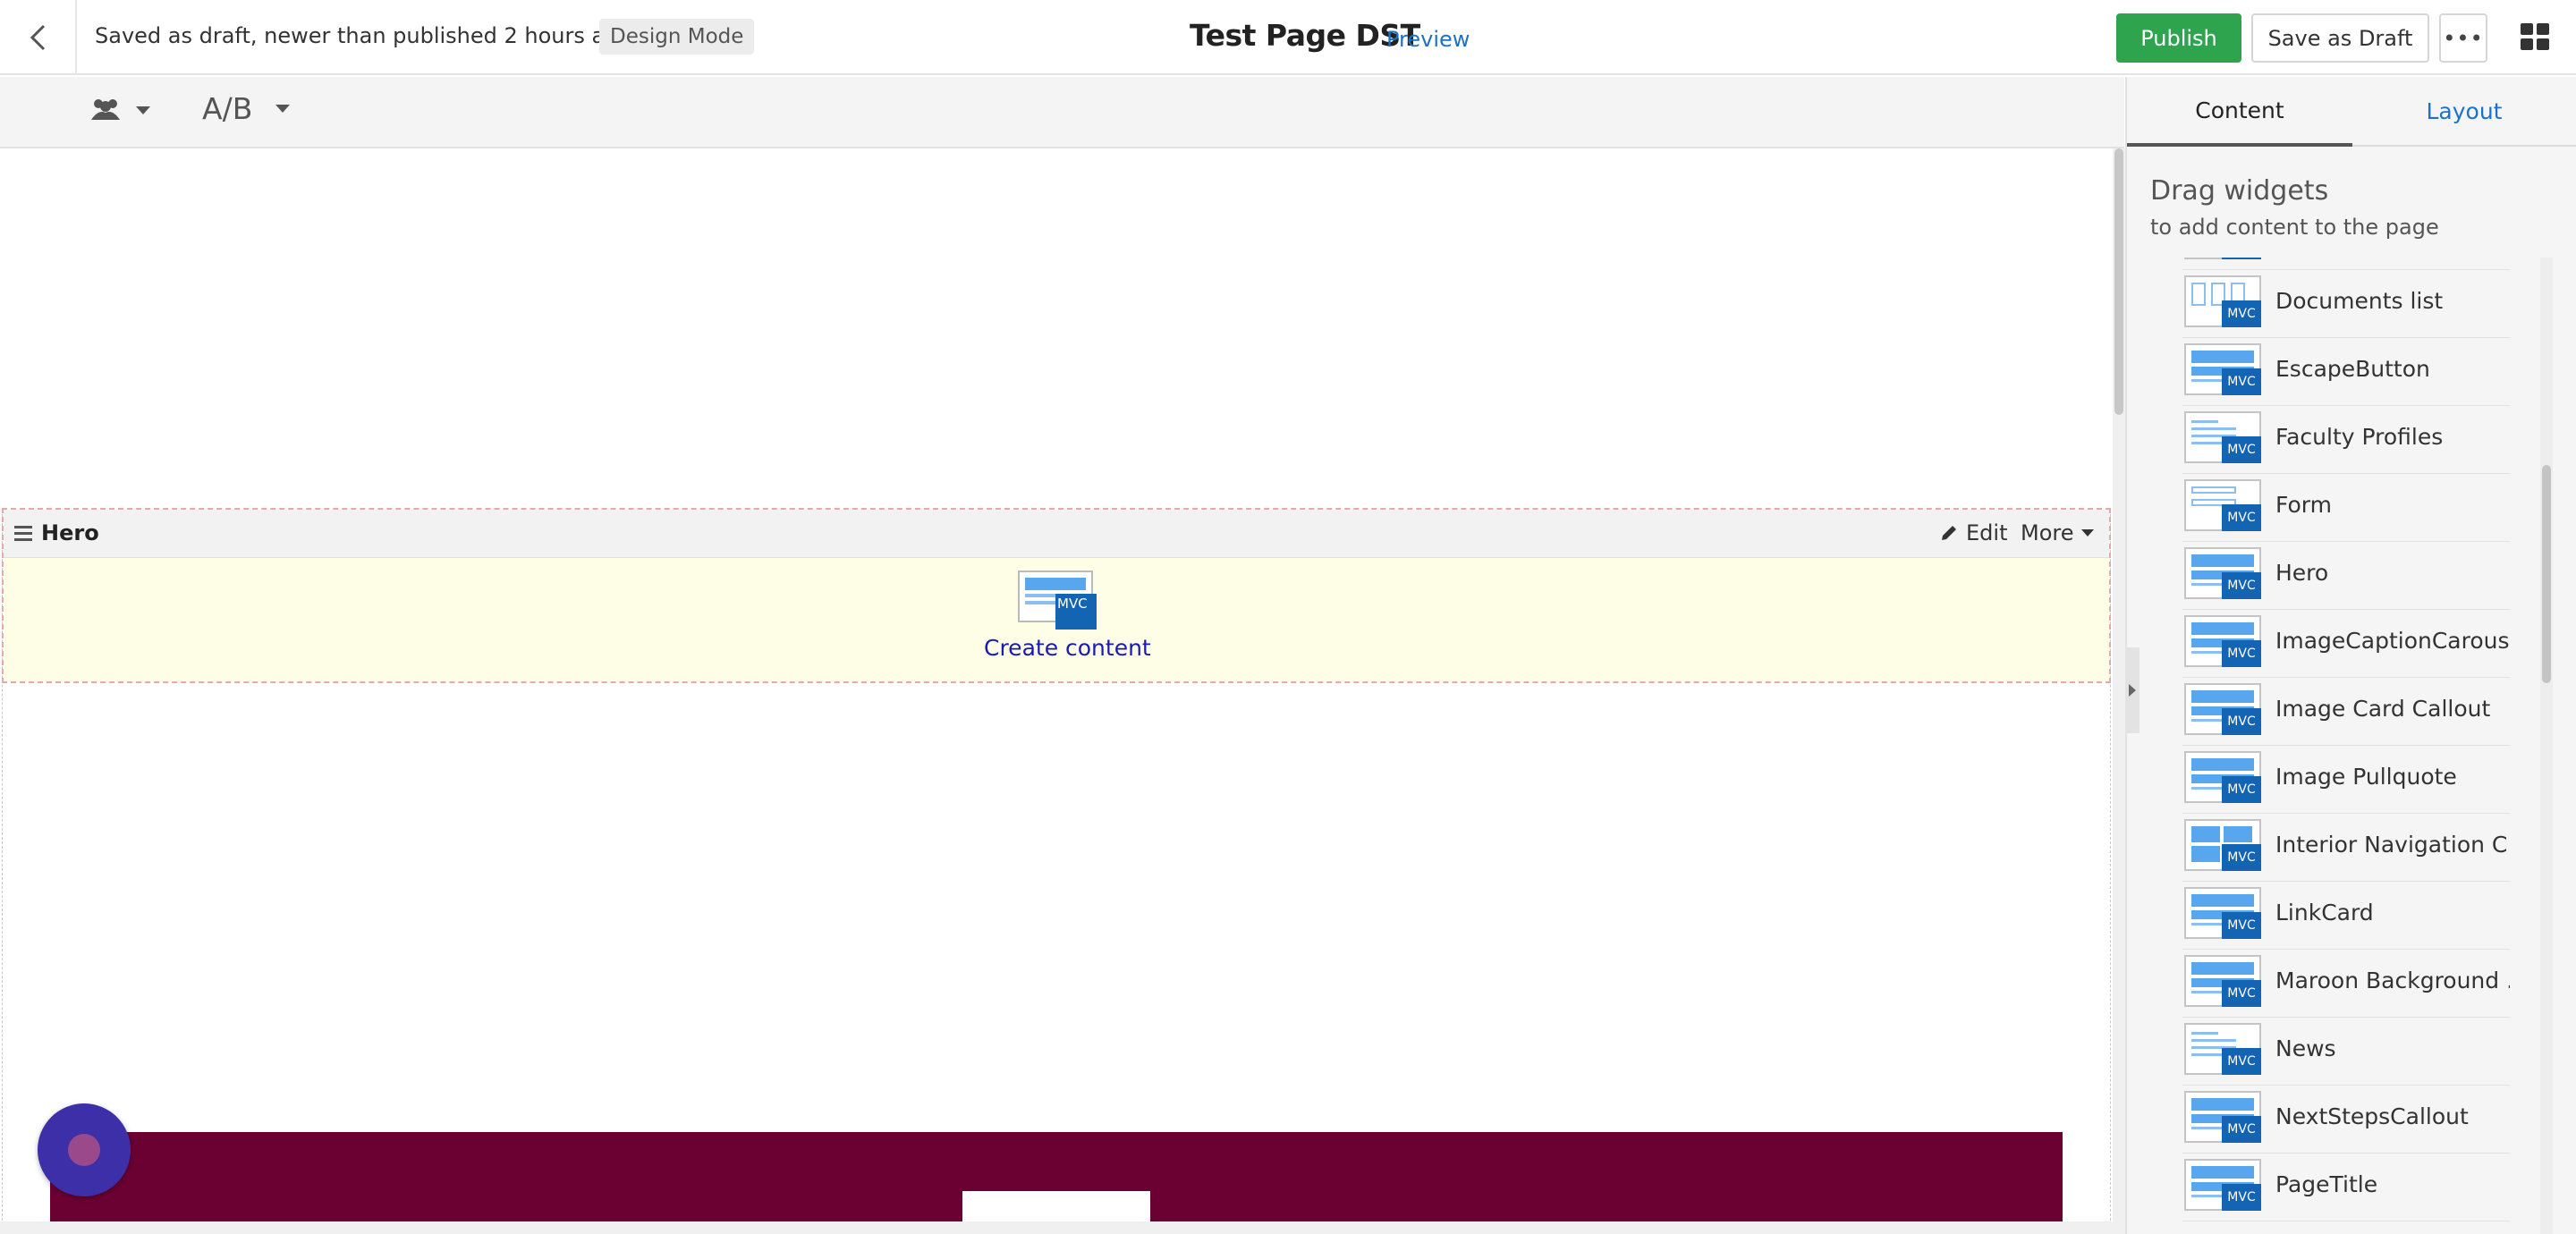 This screenshot has height=1234, width=2576. Describe the element at coordinates (2340, 38) in the screenshot. I see `save-as-draft-button: Save as Draft` at that location.